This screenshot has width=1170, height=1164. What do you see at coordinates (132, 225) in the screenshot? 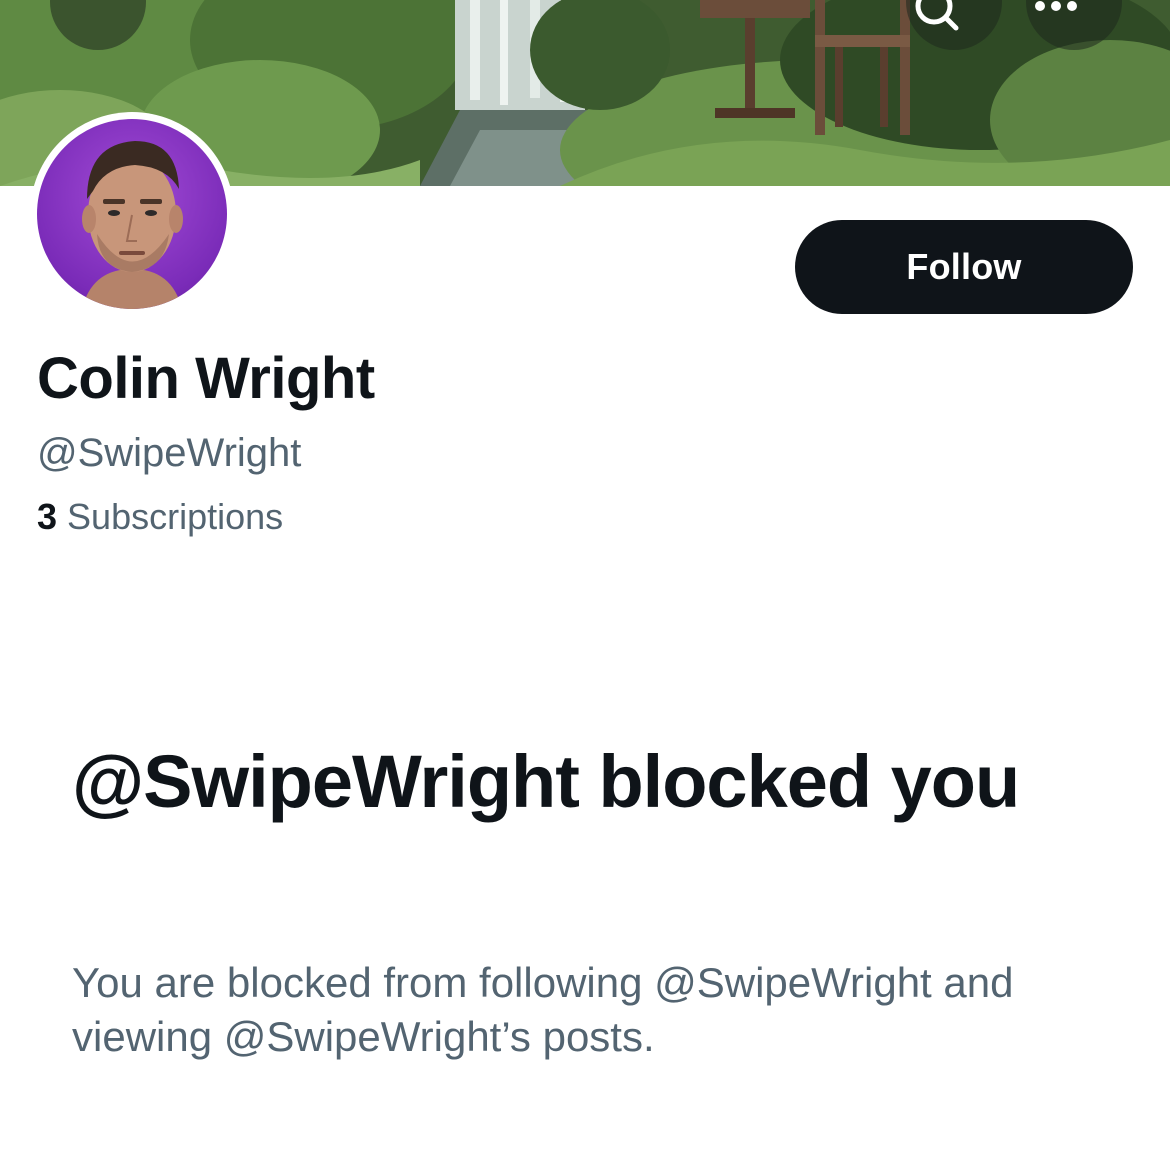
I see `profile-photo` at bounding box center [132, 225].